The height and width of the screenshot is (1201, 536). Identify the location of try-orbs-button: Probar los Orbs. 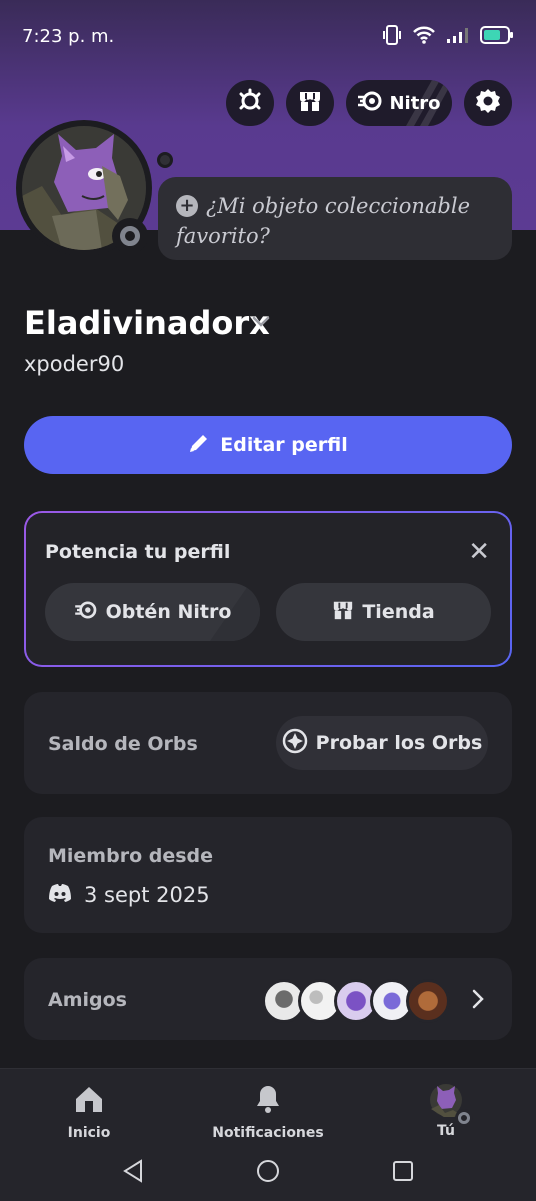
(382, 743).